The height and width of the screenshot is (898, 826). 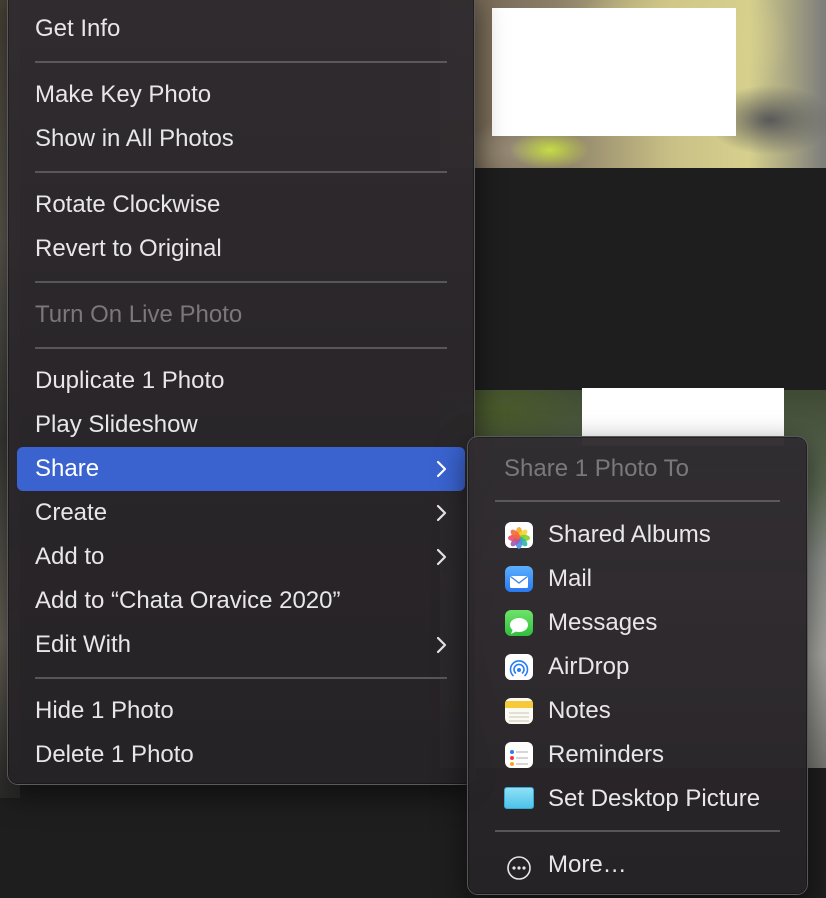 I want to click on messages-icon, so click(x=519, y=623).